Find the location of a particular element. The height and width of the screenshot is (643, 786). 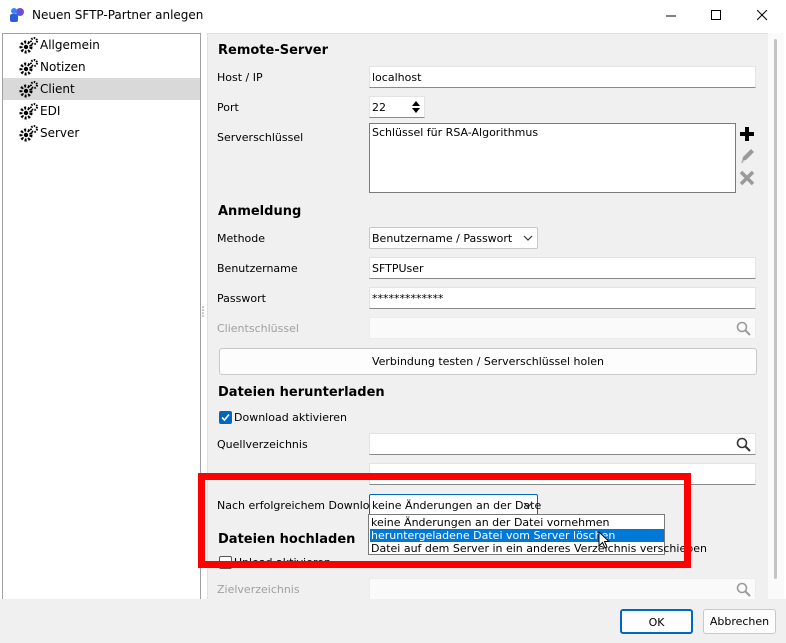

checkmark-icon is located at coordinates (225, 417).